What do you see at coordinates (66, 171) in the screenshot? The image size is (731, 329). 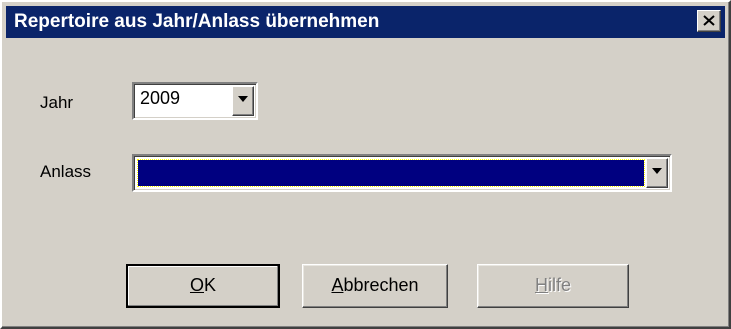 I see `anlass-label: Anlass` at bounding box center [66, 171].